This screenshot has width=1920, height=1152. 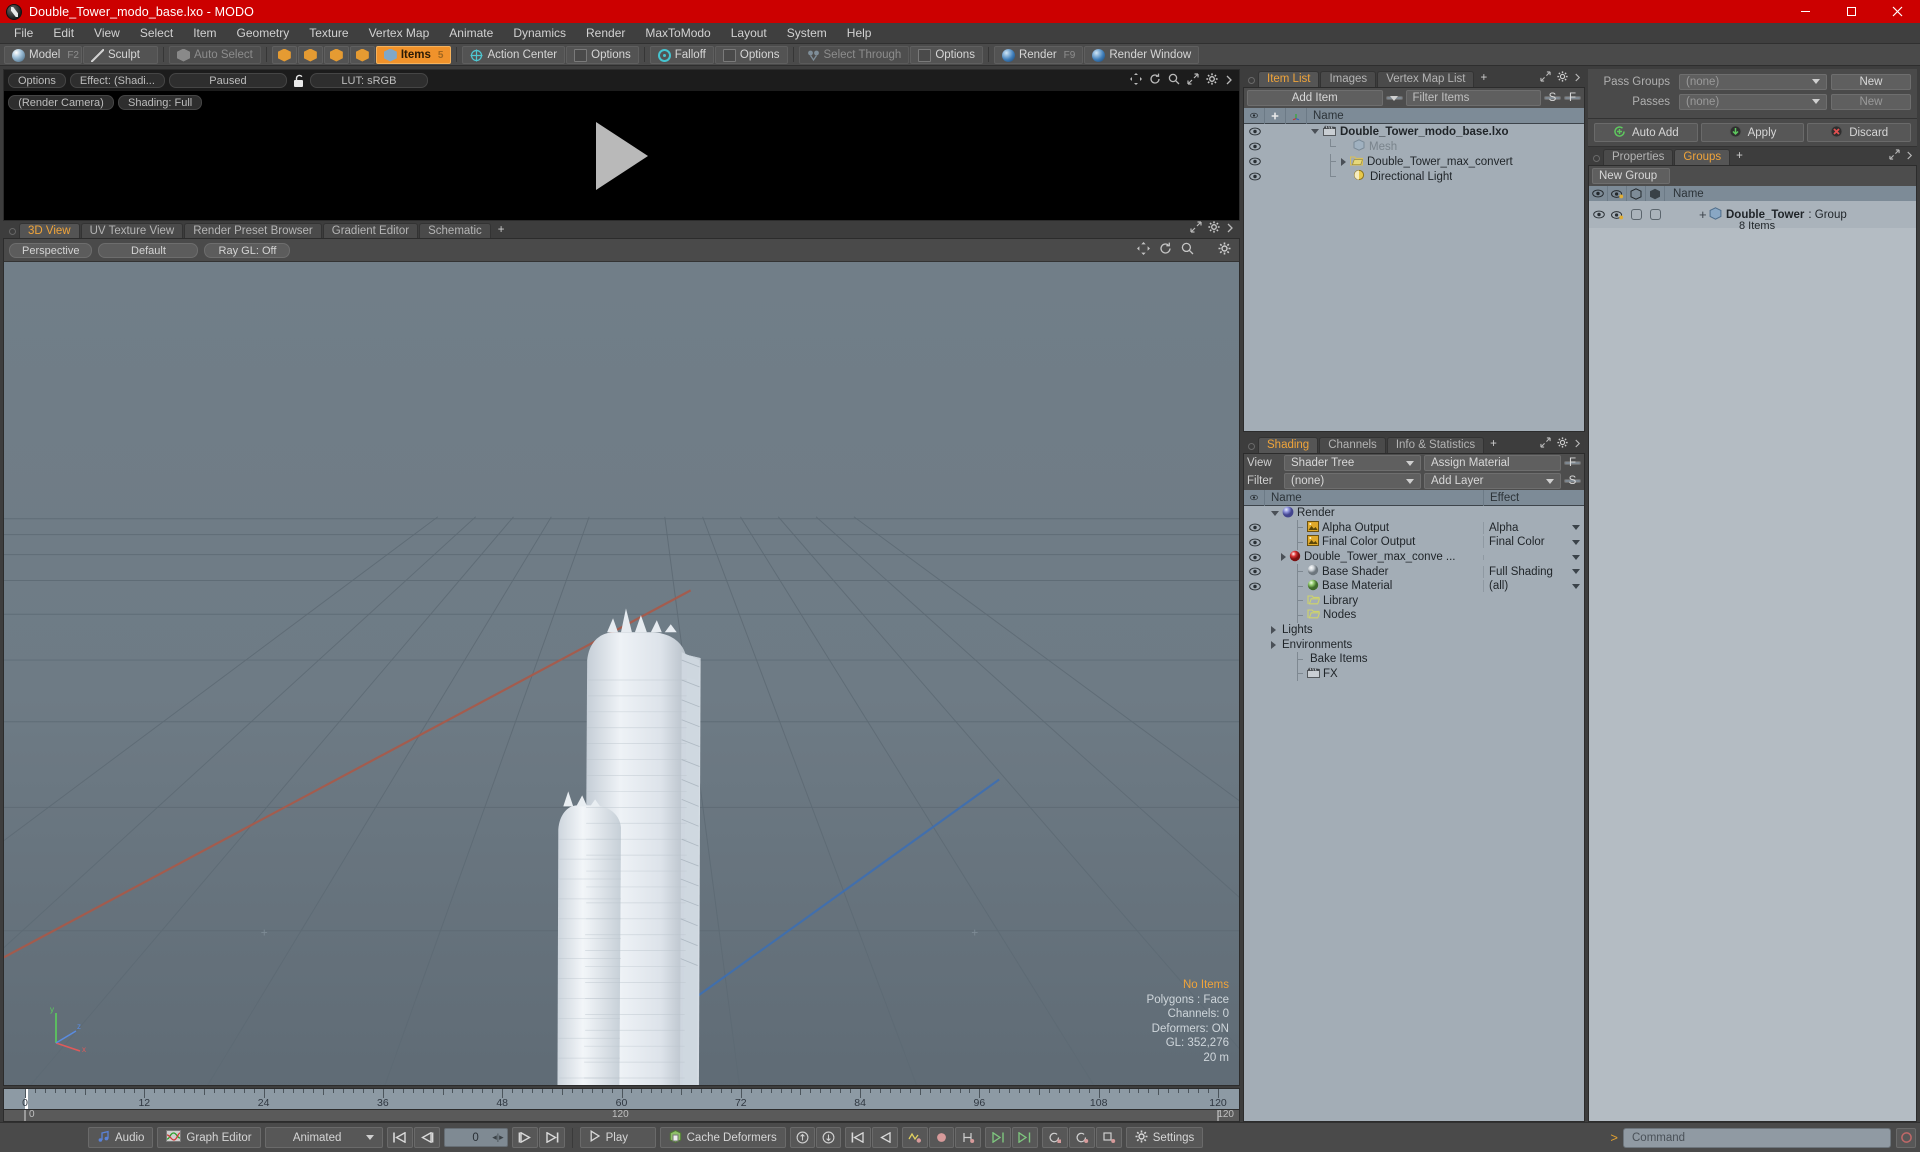 I want to click on menu-item-vertex-map: Vertex Map, so click(x=399, y=33).